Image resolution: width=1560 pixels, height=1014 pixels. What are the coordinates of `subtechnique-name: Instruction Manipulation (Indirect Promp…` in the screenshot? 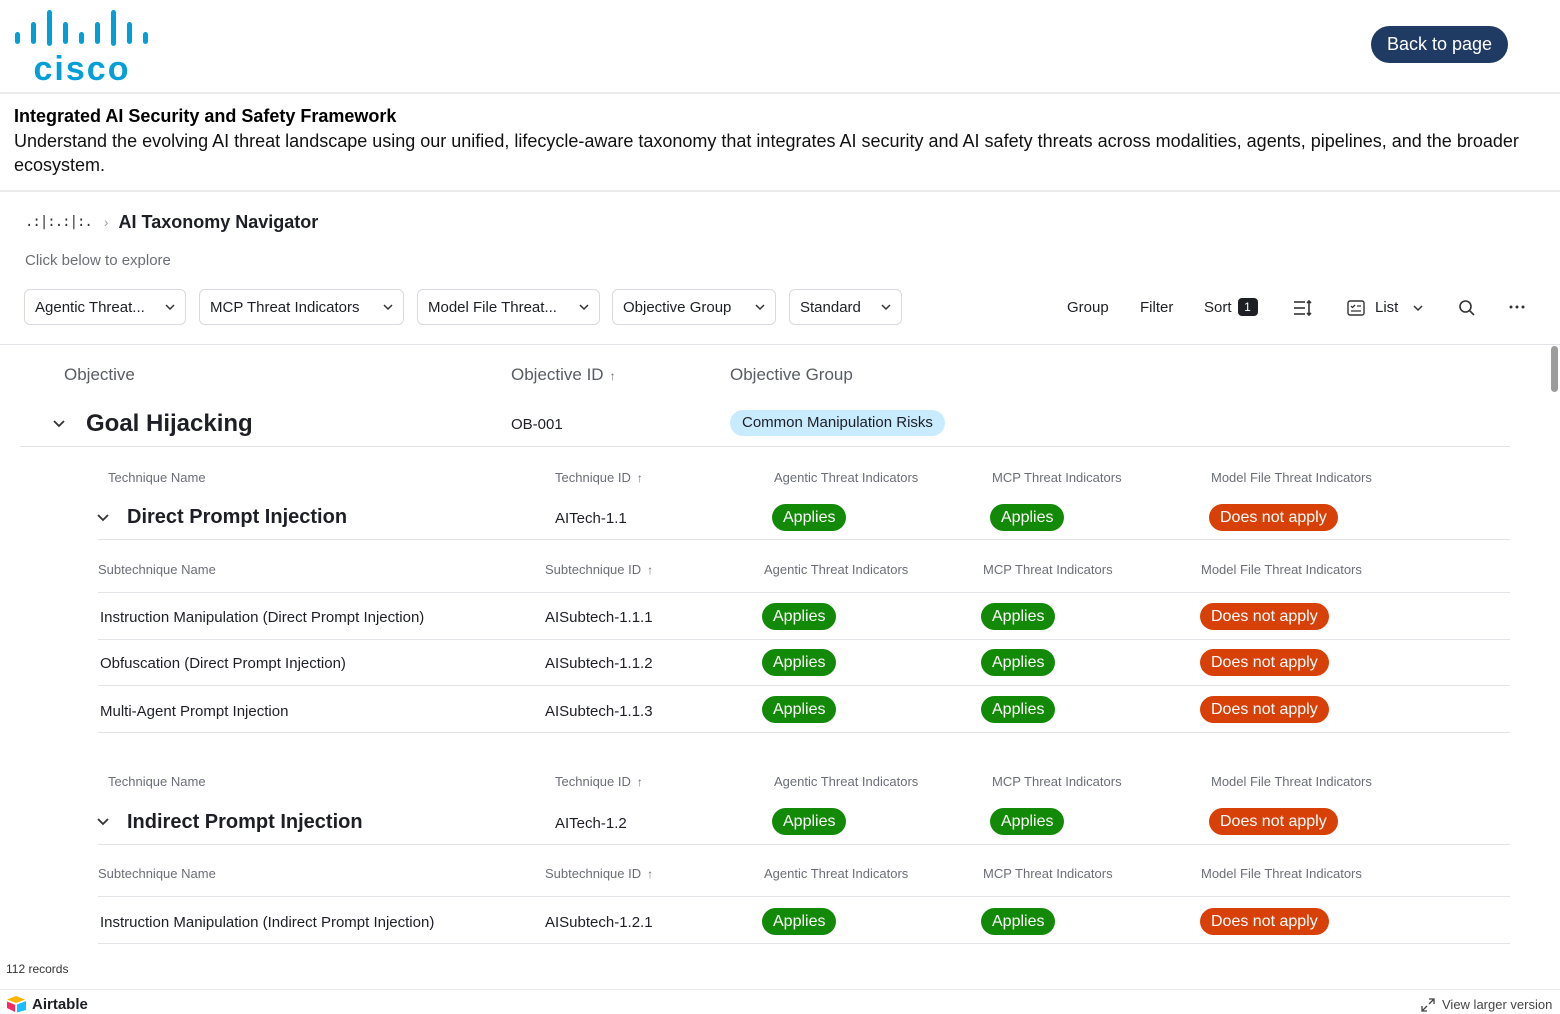 It's located at (267, 922).